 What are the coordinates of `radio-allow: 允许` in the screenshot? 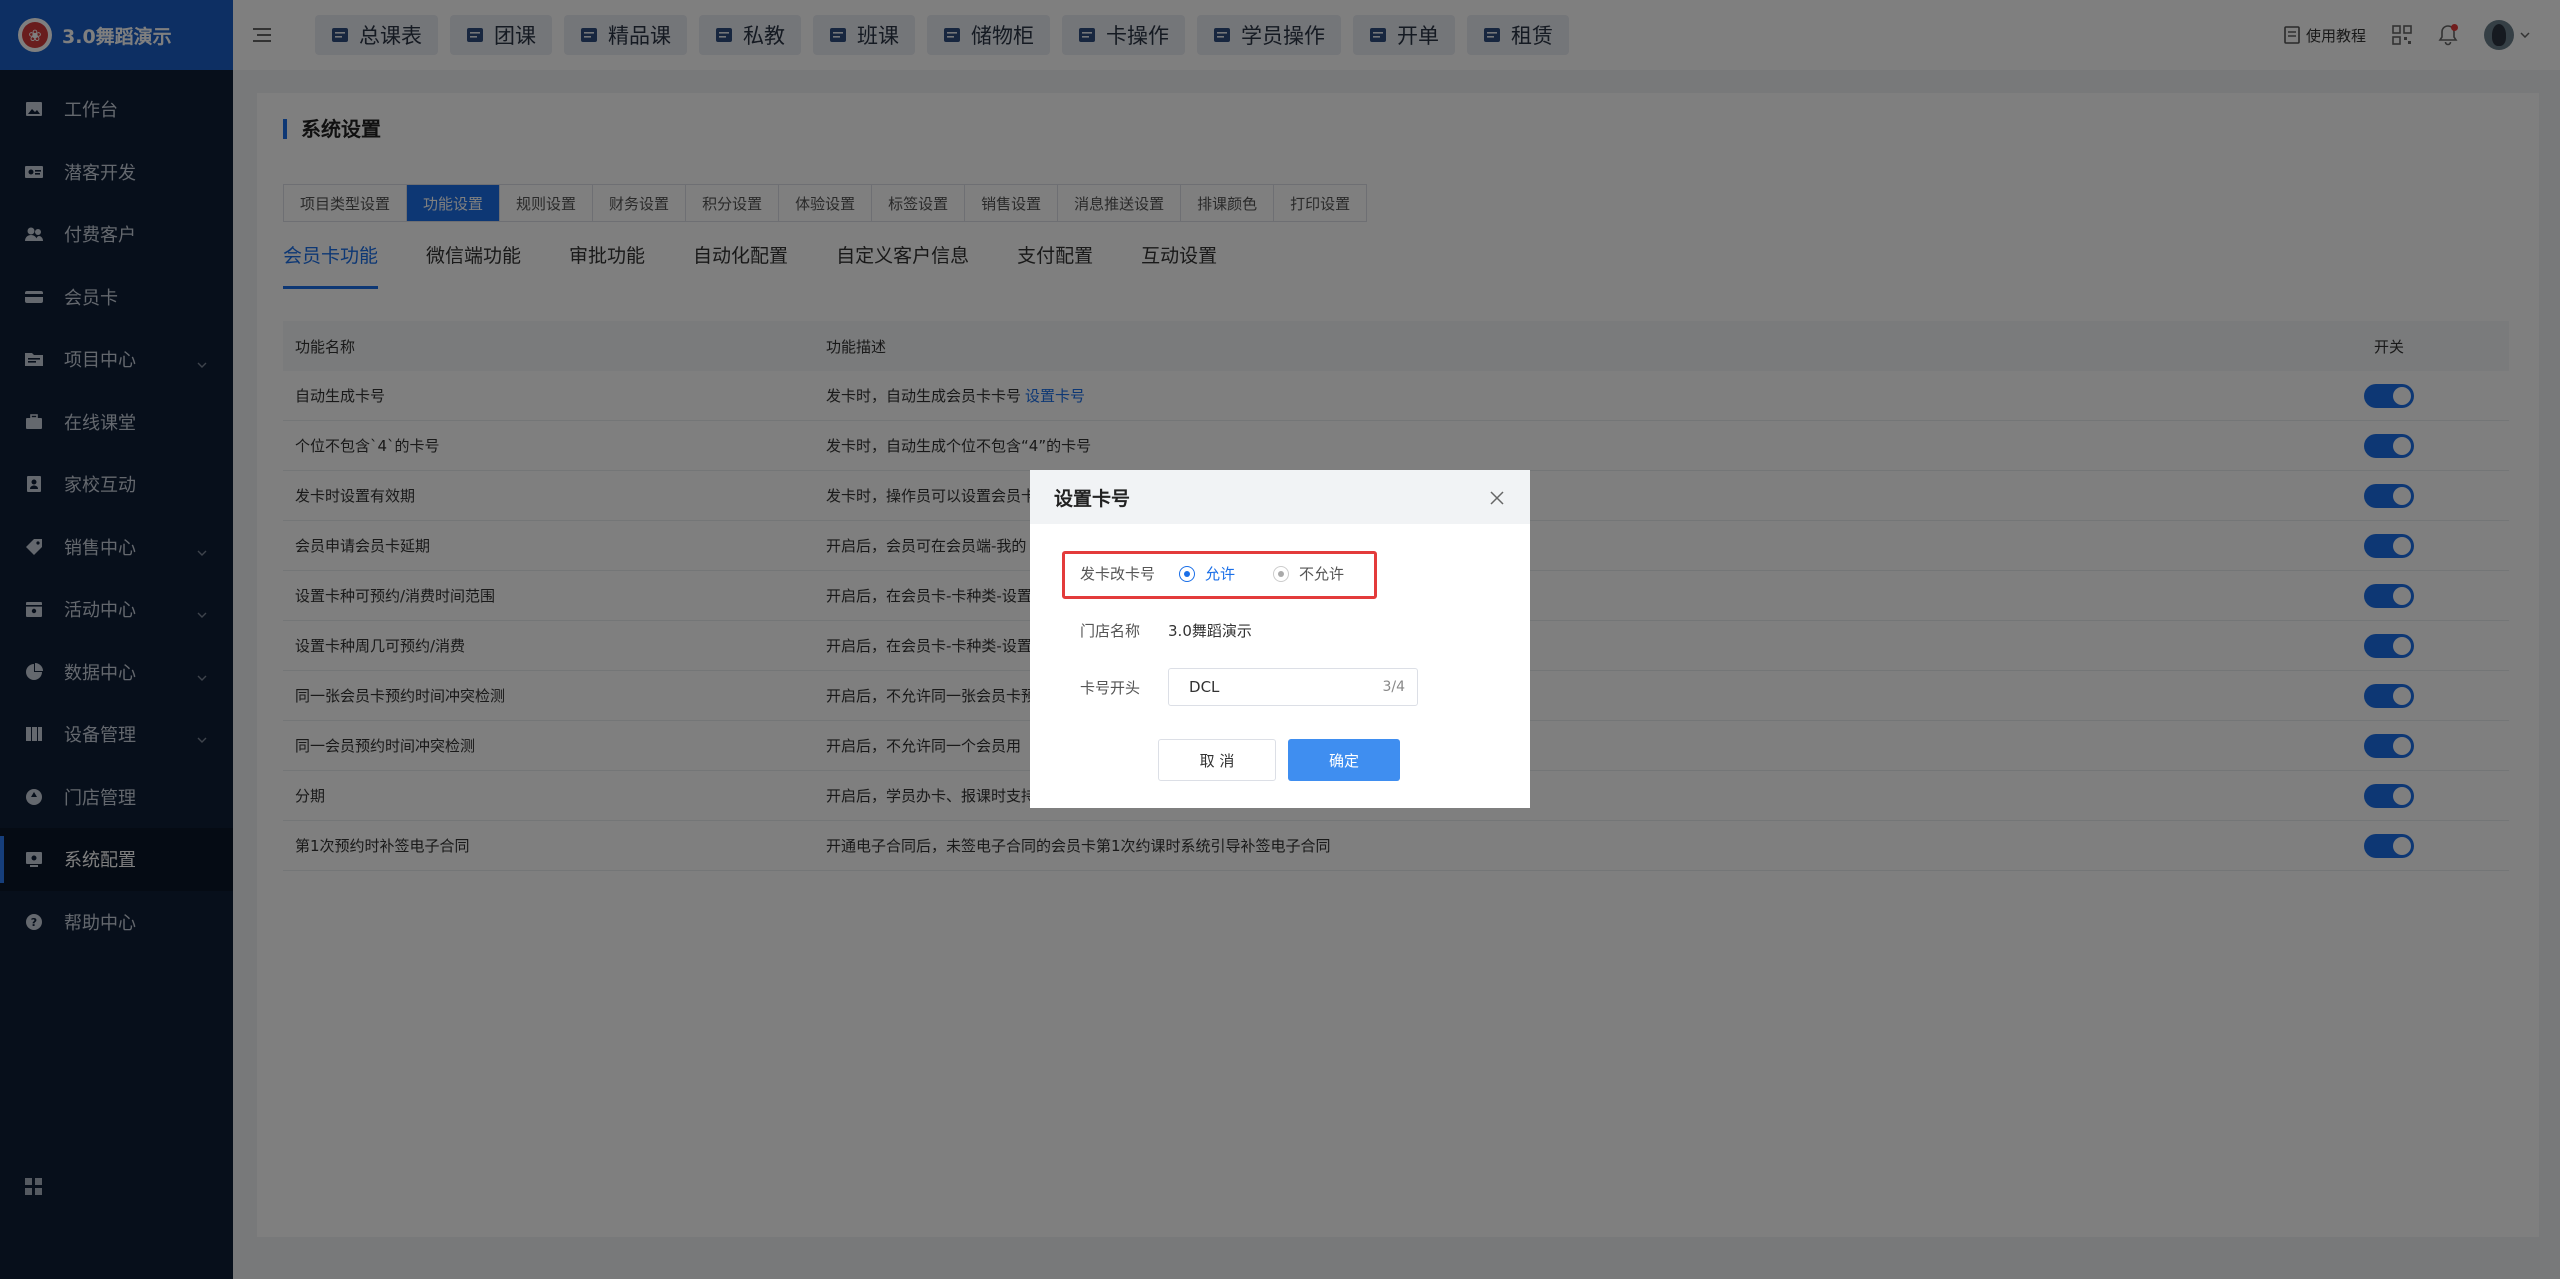 It's located at (1207, 573).